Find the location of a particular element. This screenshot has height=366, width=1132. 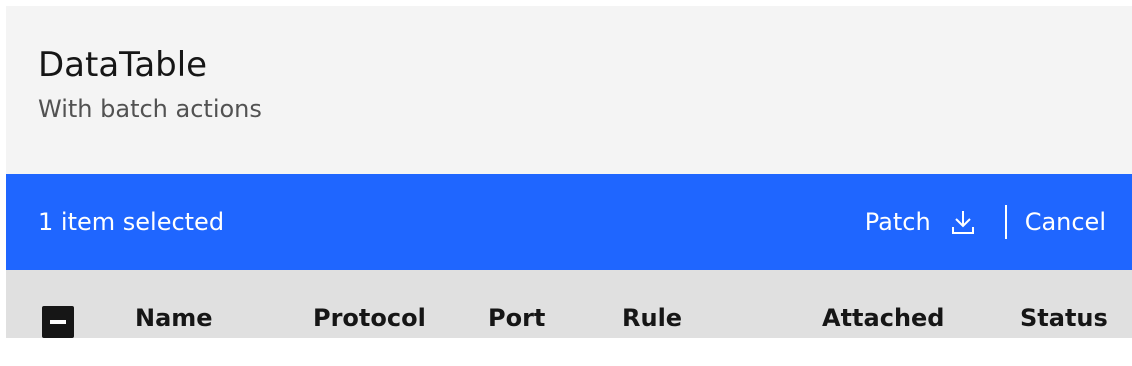

batch-actions-divider is located at coordinates (1005, 222).